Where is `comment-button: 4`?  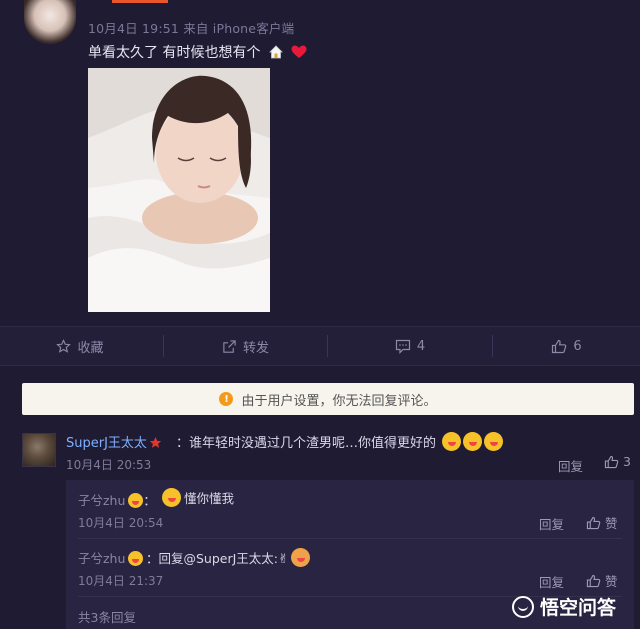
comment-button: 4 is located at coordinates (410, 346).